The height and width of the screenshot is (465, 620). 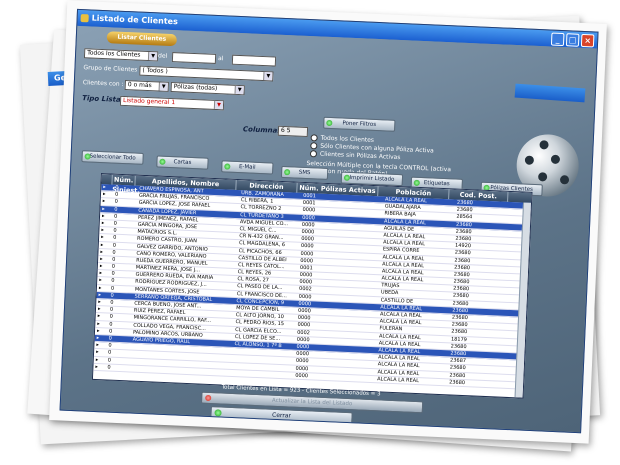 What do you see at coordinates (162, 56) in the screenshot?
I see `del-label: del` at bounding box center [162, 56].